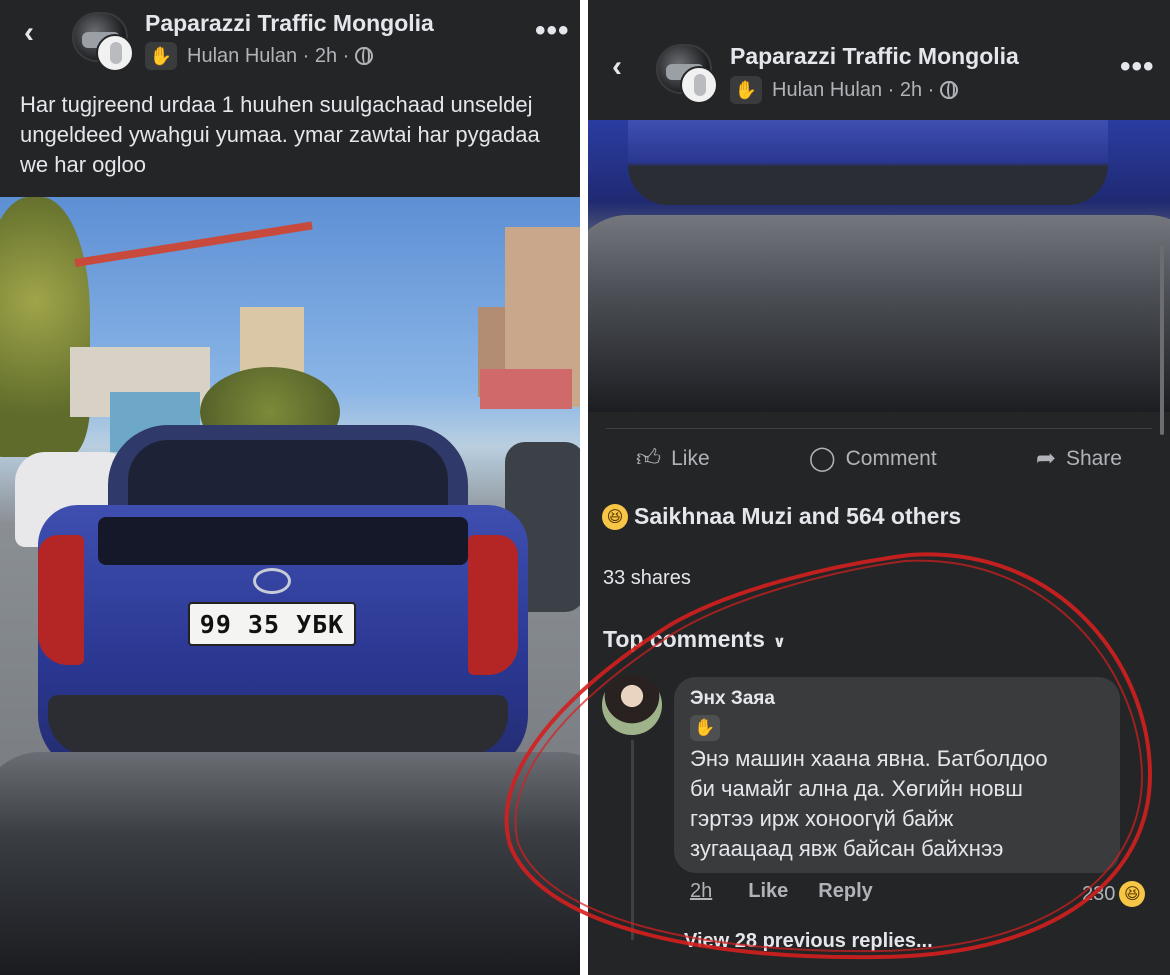  Describe the element at coordinates (1114, 894) in the screenshot. I see `comment-reaction-count: 230 😆︎` at that location.